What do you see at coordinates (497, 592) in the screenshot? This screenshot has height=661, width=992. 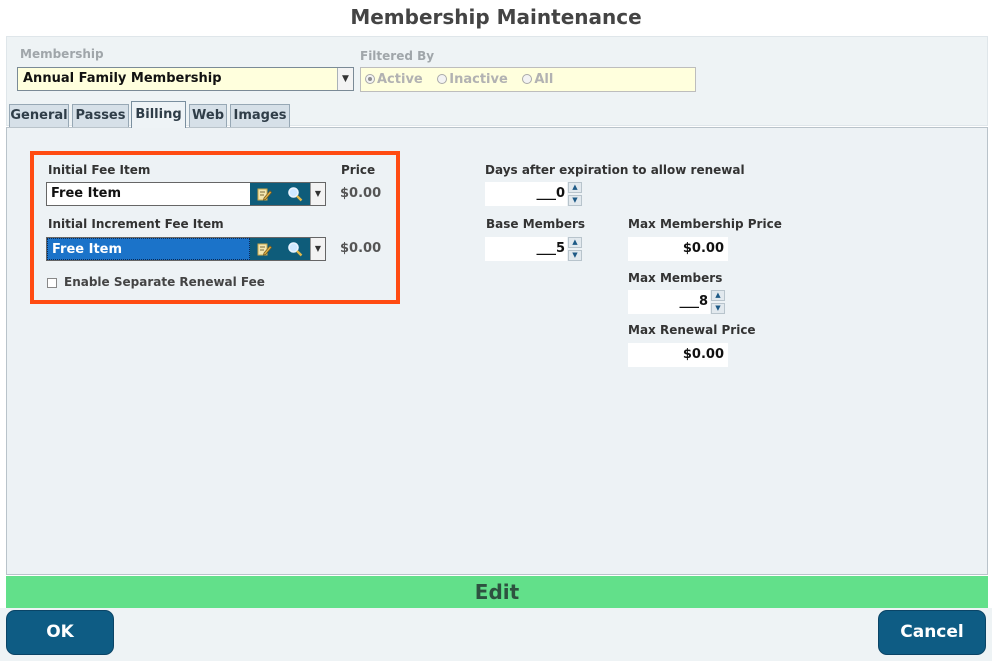 I see `mode-bar: Edit` at bounding box center [497, 592].